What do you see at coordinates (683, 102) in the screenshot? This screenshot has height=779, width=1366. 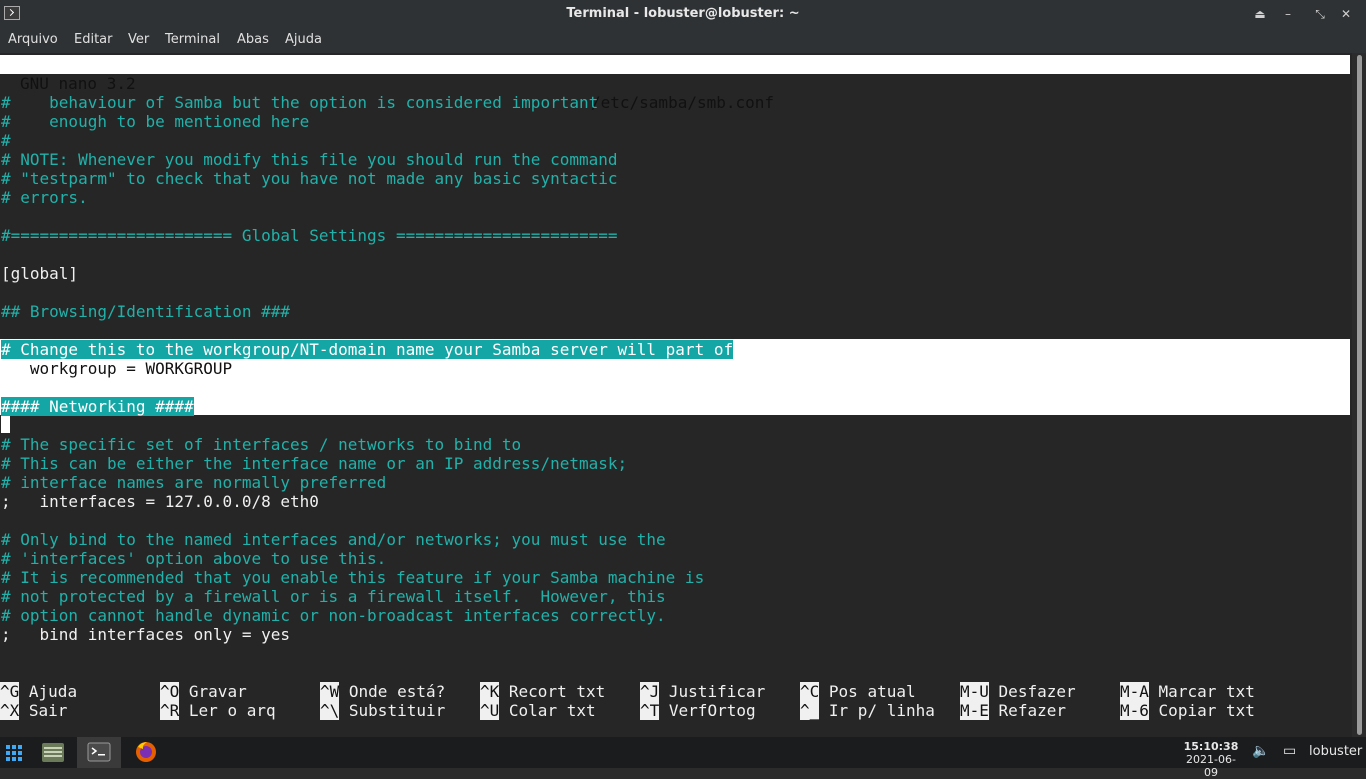 I see `nano-filename: /etc/samba/smb.conf` at bounding box center [683, 102].